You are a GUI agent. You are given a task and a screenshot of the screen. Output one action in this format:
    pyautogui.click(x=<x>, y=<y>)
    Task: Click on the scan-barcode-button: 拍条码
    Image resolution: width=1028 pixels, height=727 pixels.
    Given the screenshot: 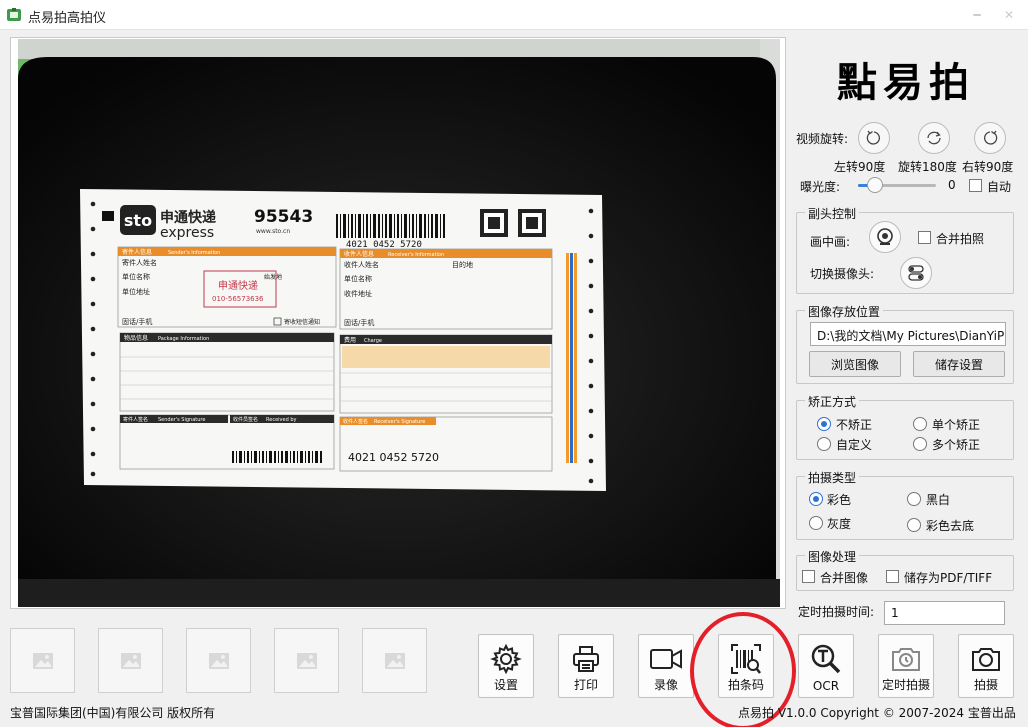 What is the action you would take?
    pyautogui.click(x=746, y=666)
    